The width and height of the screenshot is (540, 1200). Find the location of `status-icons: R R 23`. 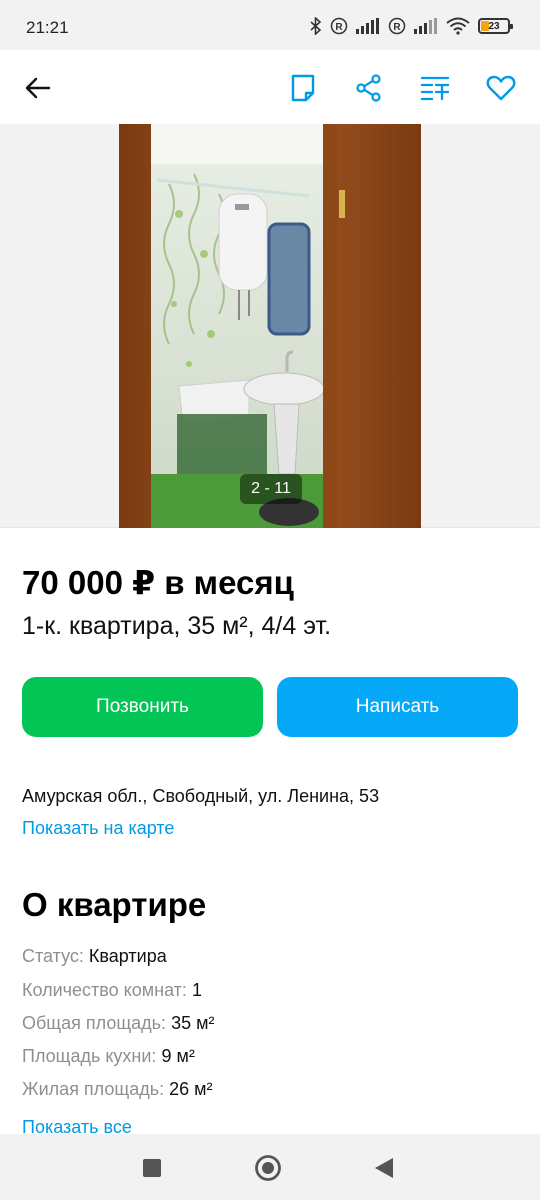

status-icons: R R 23 is located at coordinates (411, 26).